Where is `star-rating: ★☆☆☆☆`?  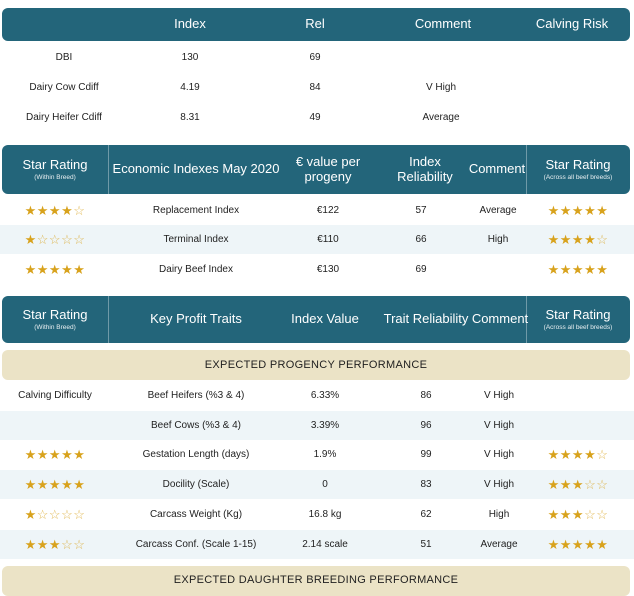 star-rating: ★☆☆☆☆ is located at coordinates (55, 239).